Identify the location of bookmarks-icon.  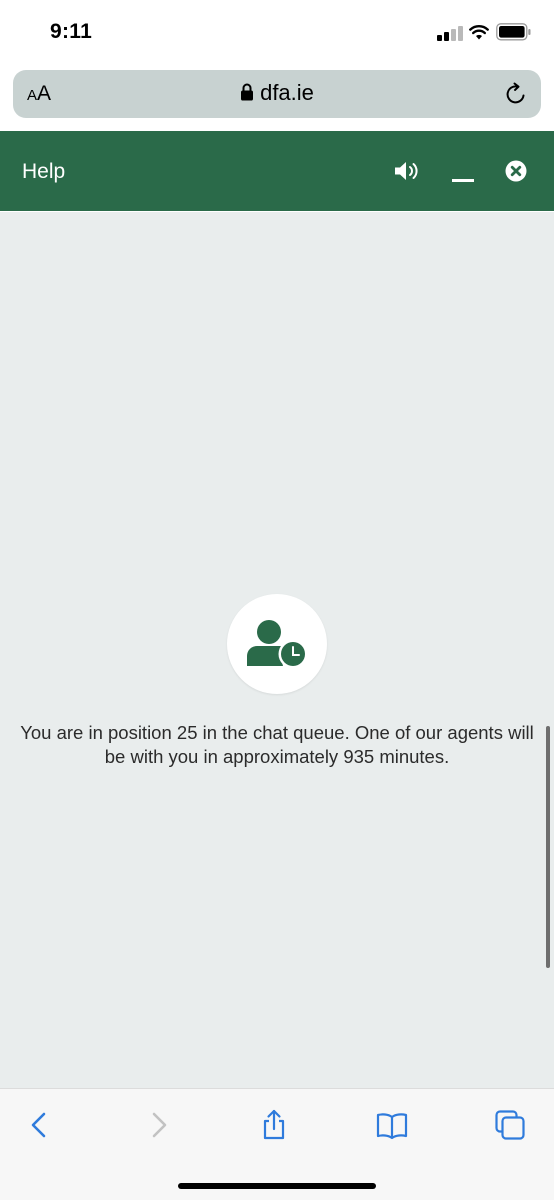
(392, 1125).